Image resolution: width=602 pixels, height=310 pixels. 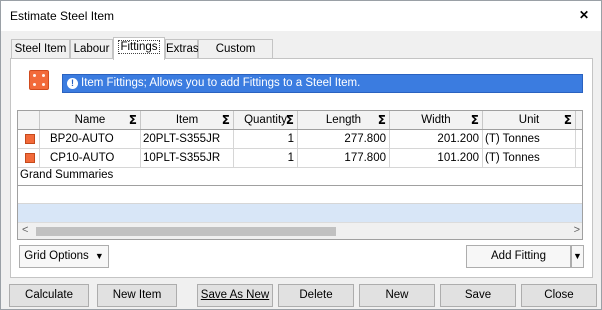 What do you see at coordinates (478, 295) in the screenshot?
I see `save-button: Save` at bounding box center [478, 295].